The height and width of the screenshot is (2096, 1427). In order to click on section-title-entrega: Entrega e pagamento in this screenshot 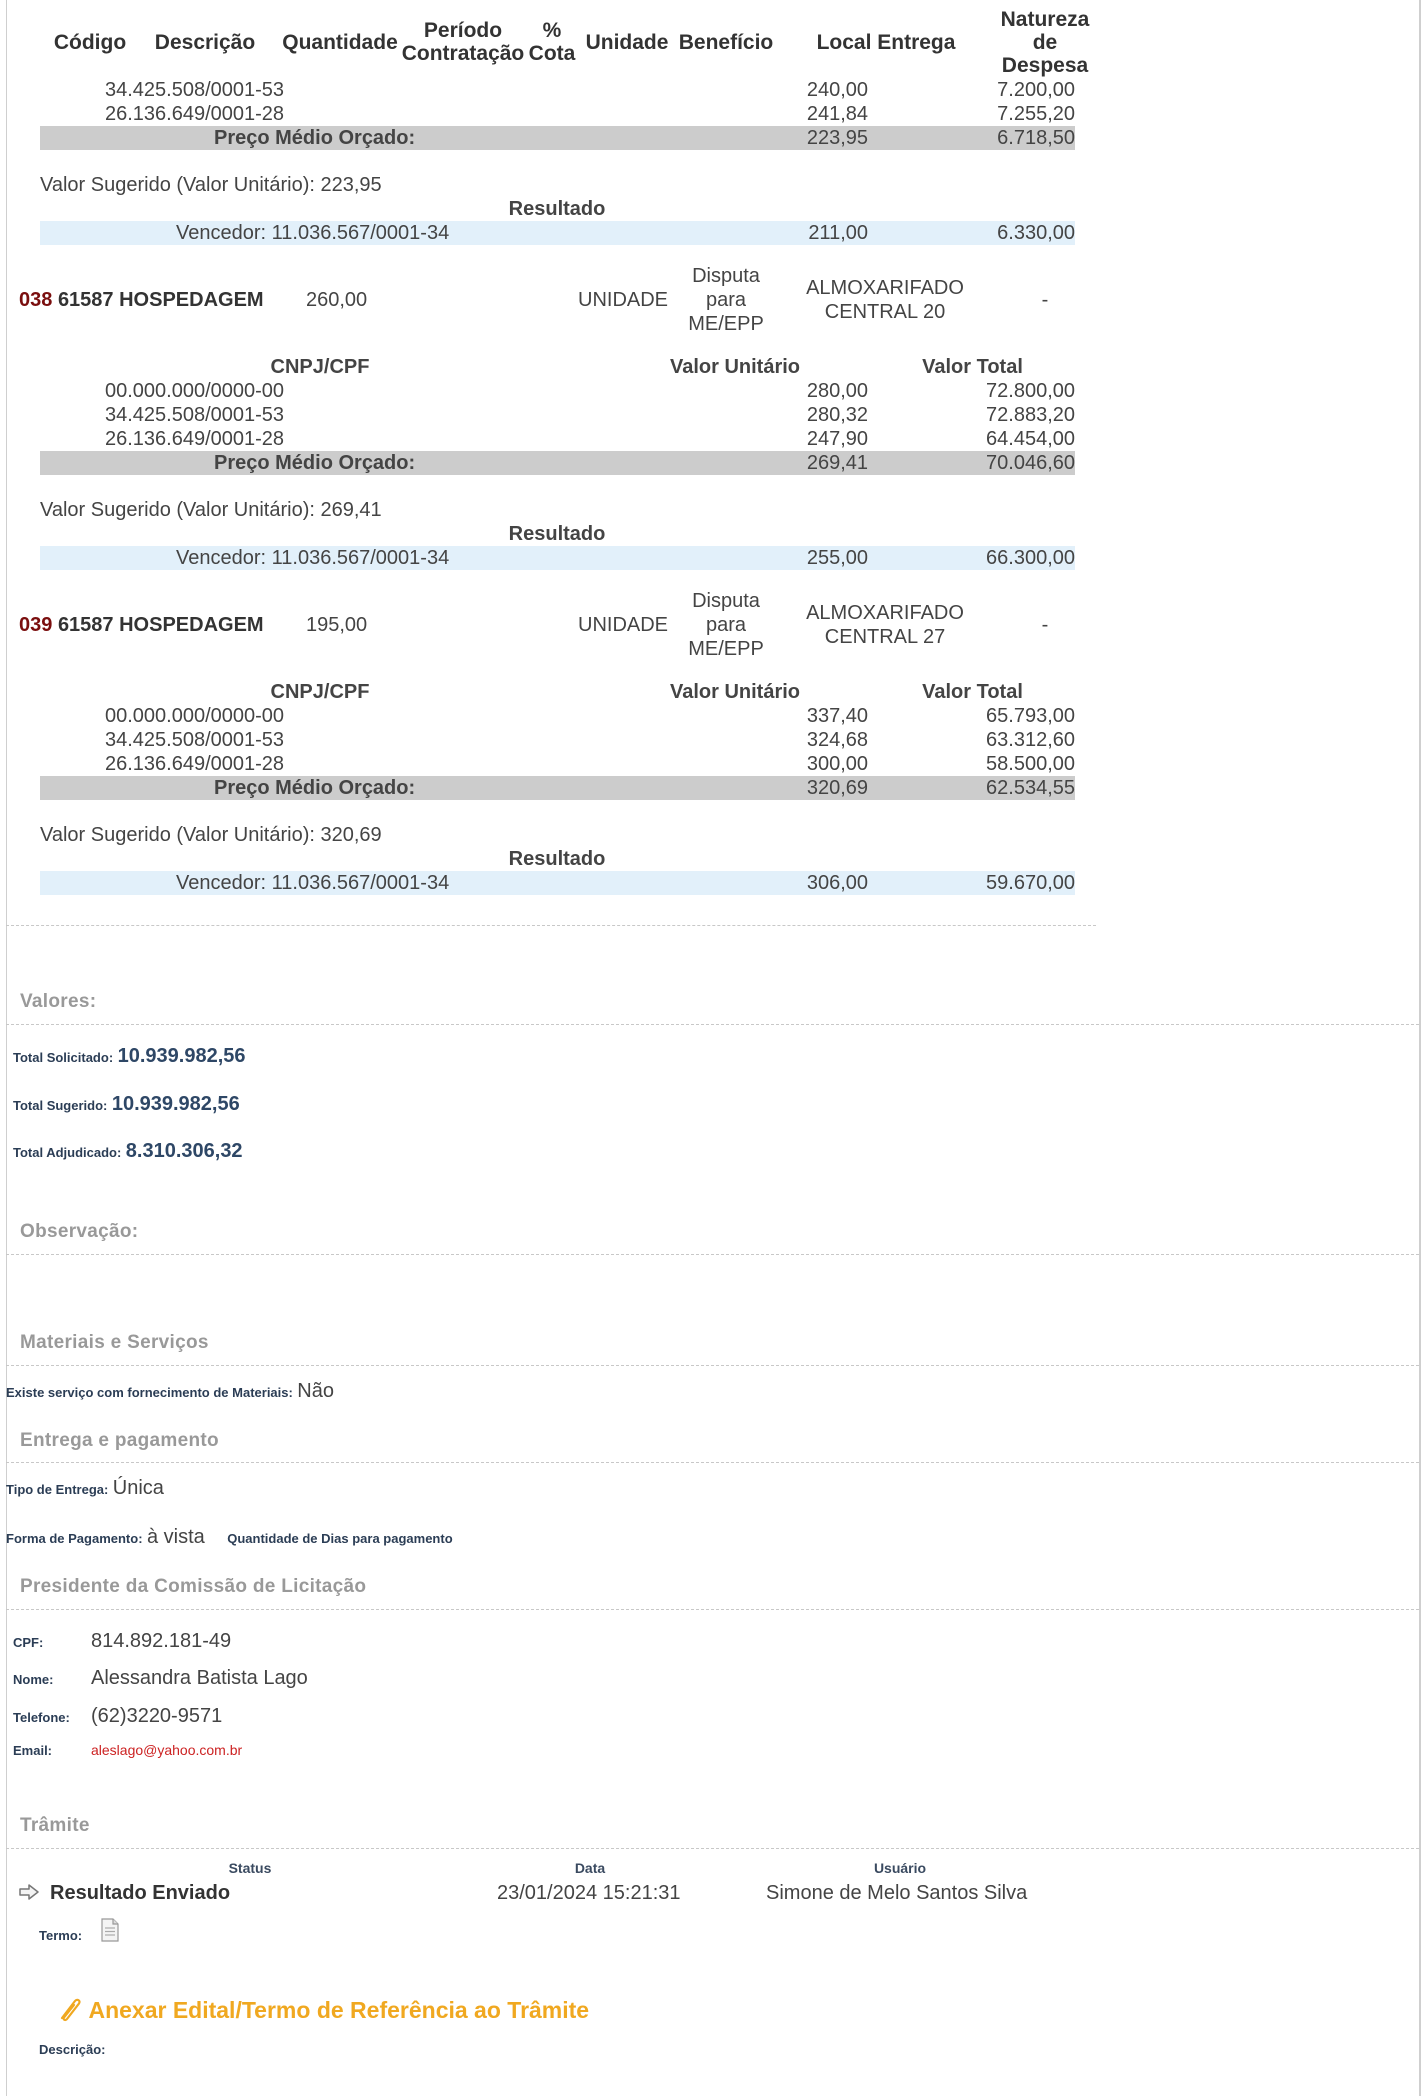, I will do `click(119, 1440)`.